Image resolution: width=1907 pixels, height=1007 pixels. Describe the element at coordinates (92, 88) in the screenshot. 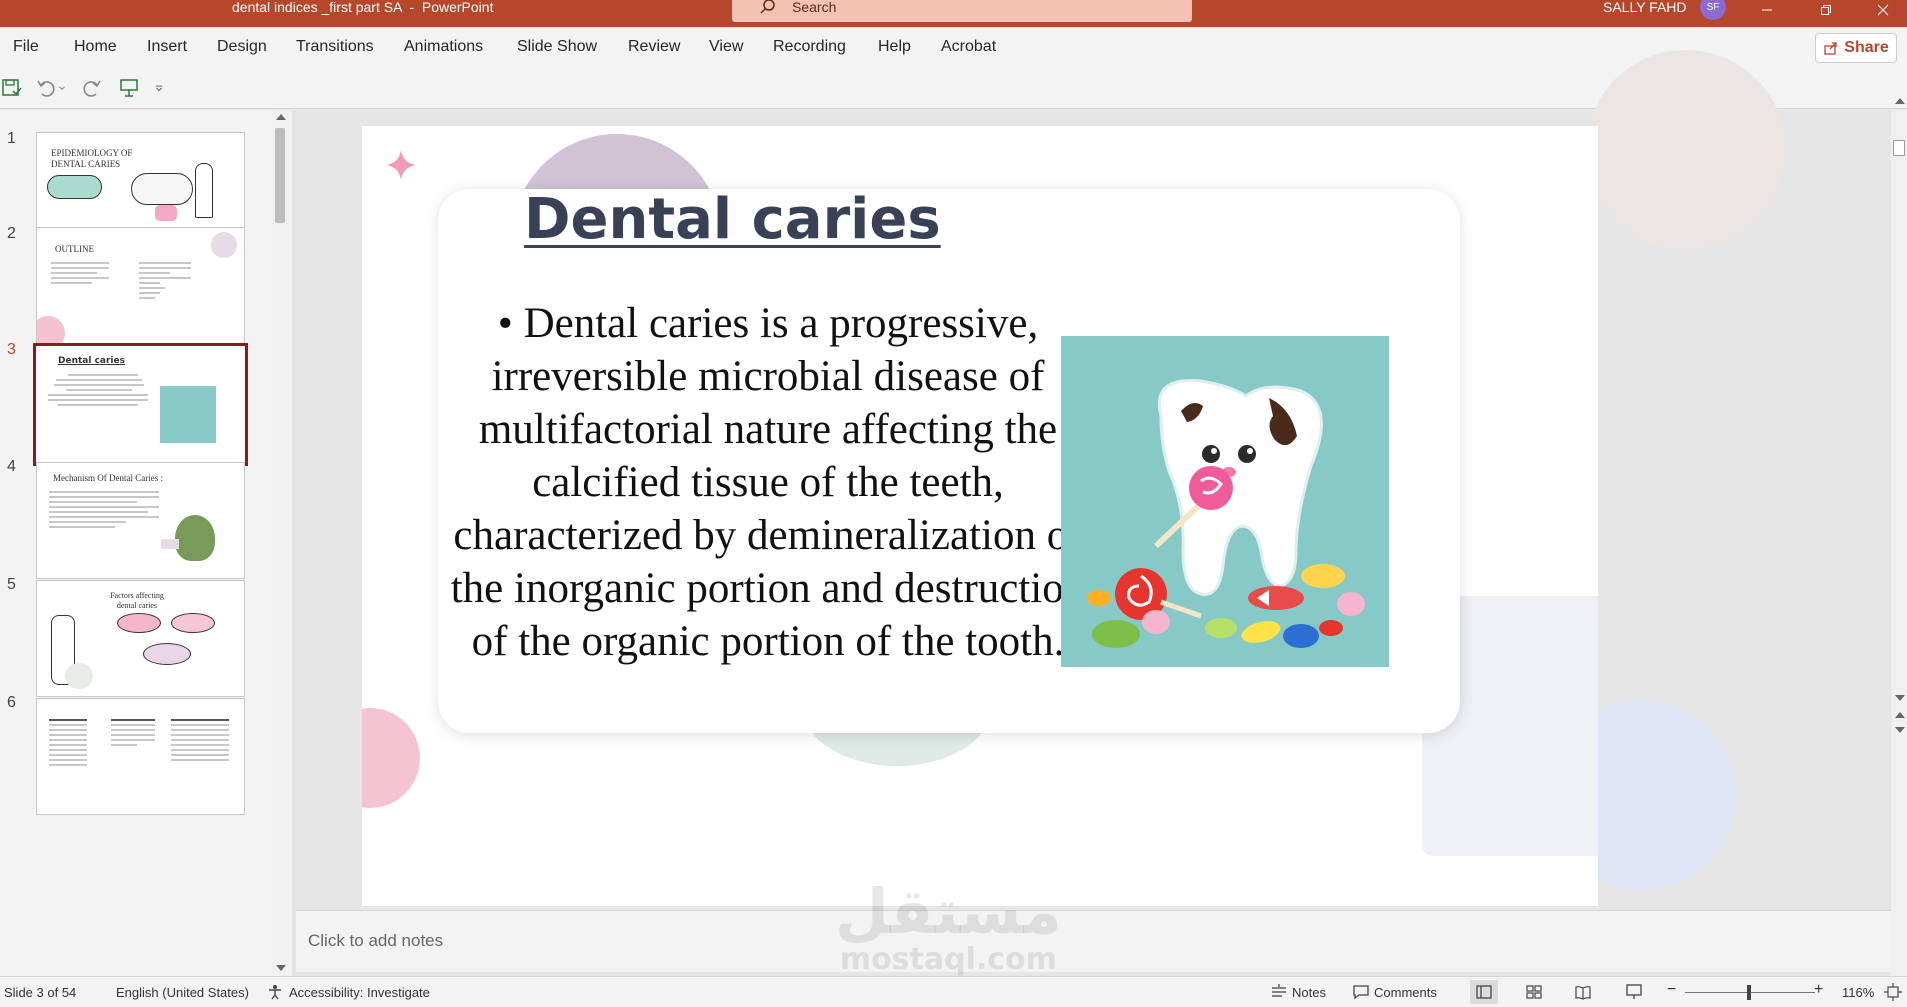

I see `redo-button` at that location.